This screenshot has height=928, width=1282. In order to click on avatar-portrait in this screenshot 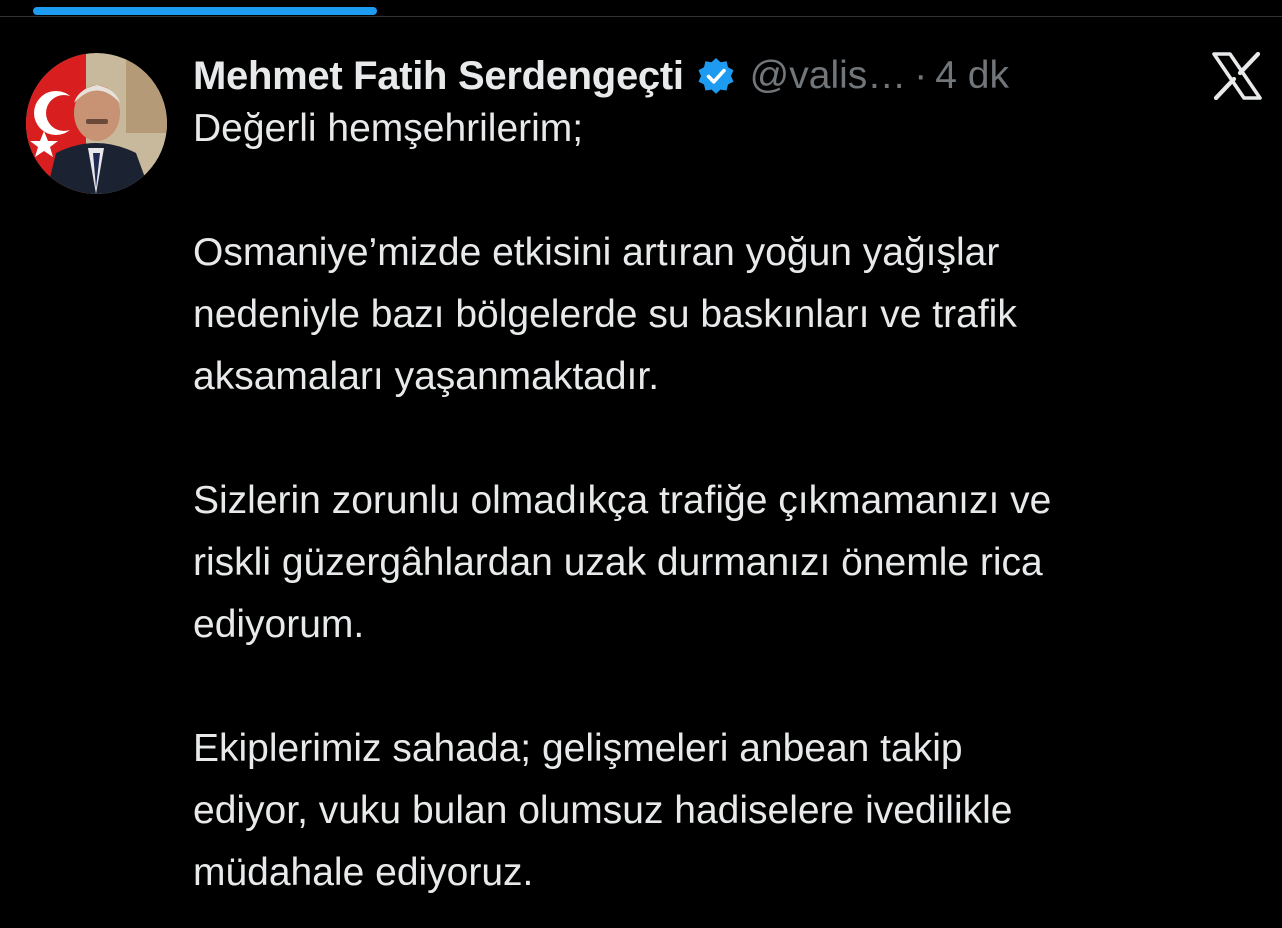, I will do `click(96, 123)`.